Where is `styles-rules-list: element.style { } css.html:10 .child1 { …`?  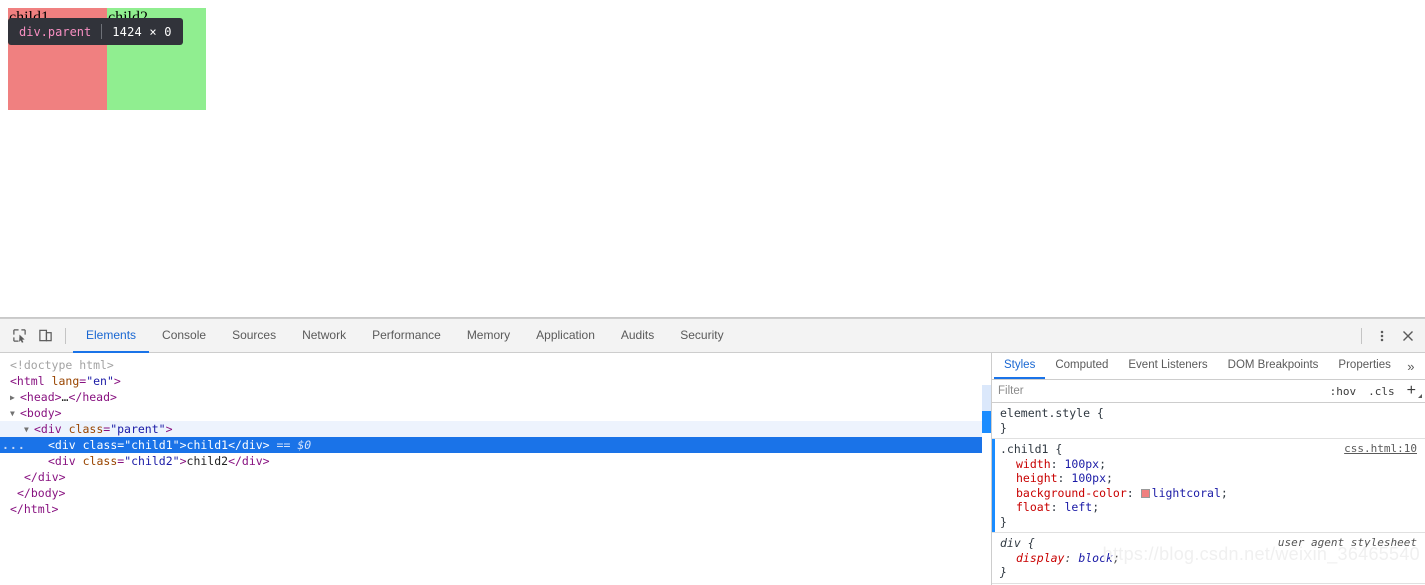 styles-rules-list: element.style { } css.html:10 .child1 { … is located at coordinates (1208, 494).